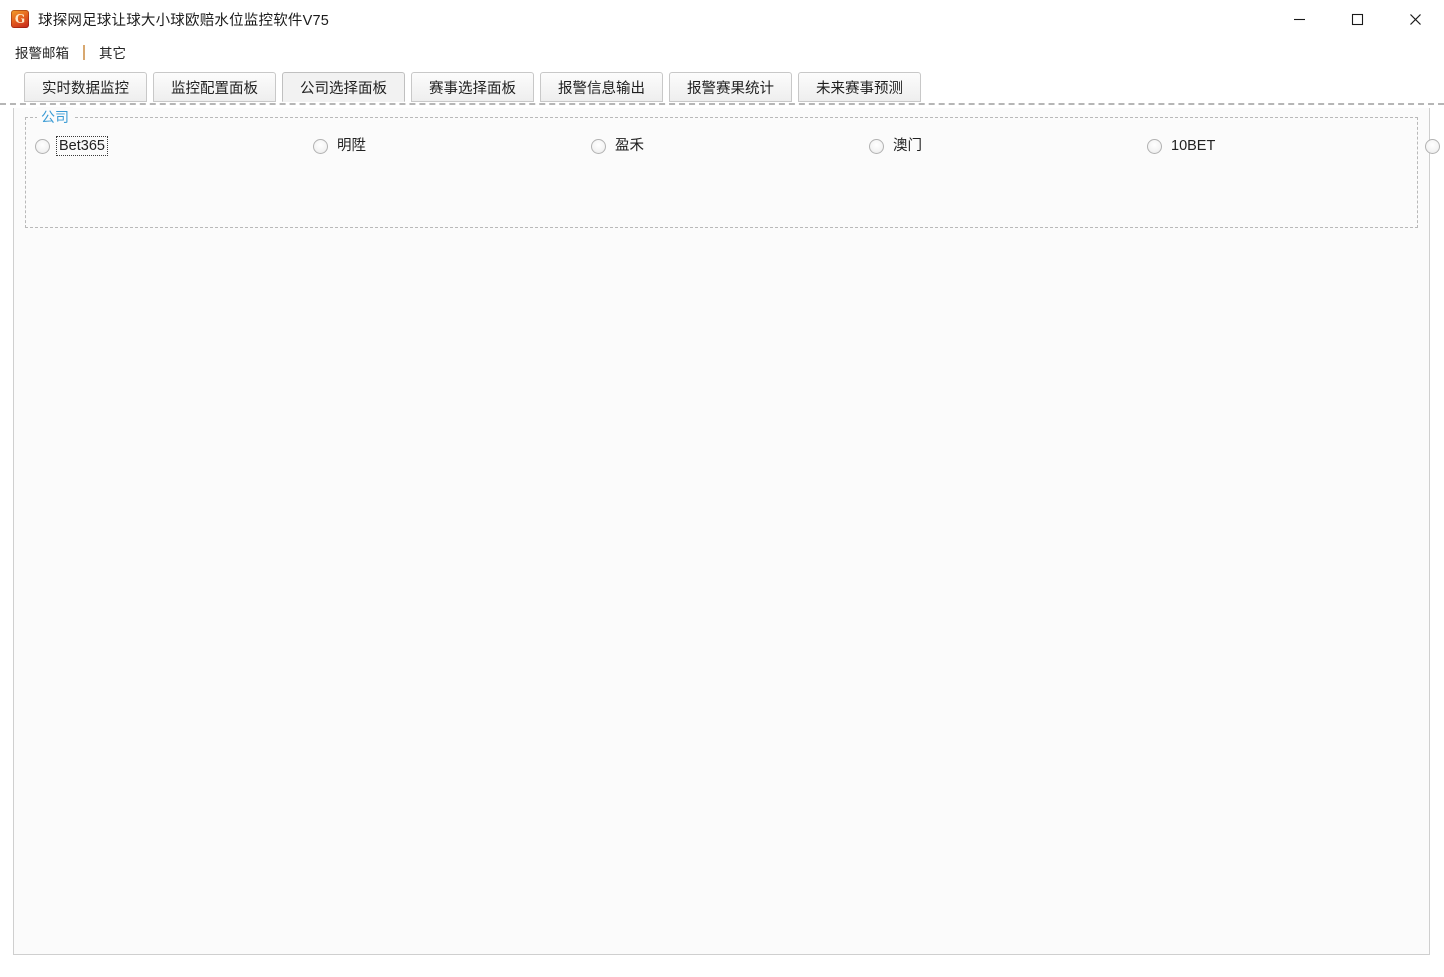 This screenshot has width=1444, height=977. I want to click on minimize-icon, so click(1299, 19).